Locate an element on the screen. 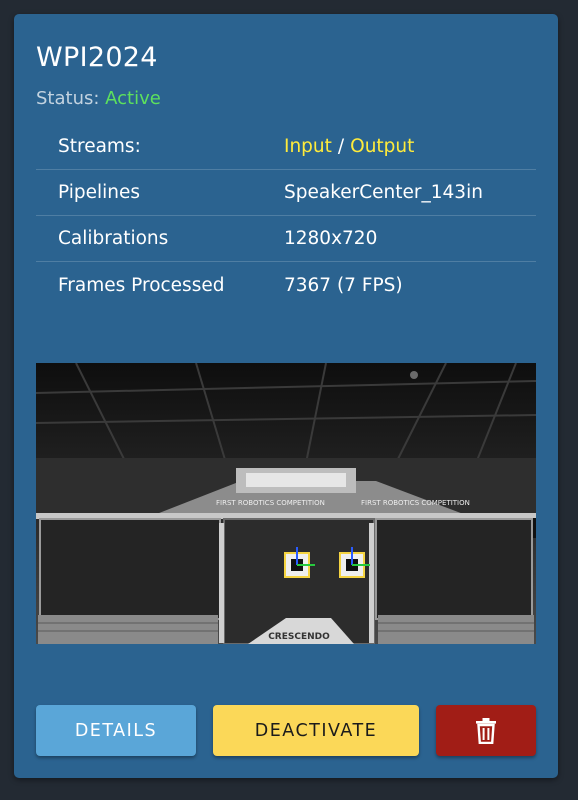 The height and width of the screenshot is (800, 578). streams-row: Streams: Input / Output is located at coordinates (286, 147).